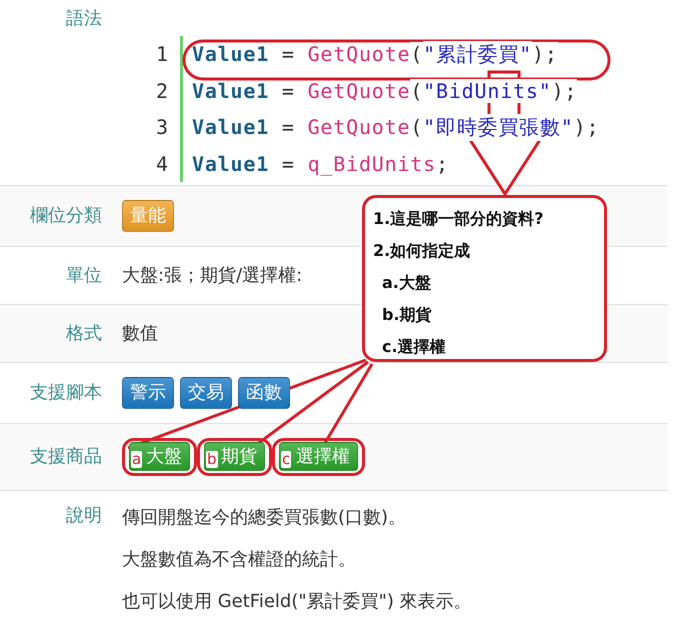 The width and height of the screenshot is (690, 639). Describe the element at coordinates (212, 459) in the screenshot. I see `annotation-letter: b` at that location.